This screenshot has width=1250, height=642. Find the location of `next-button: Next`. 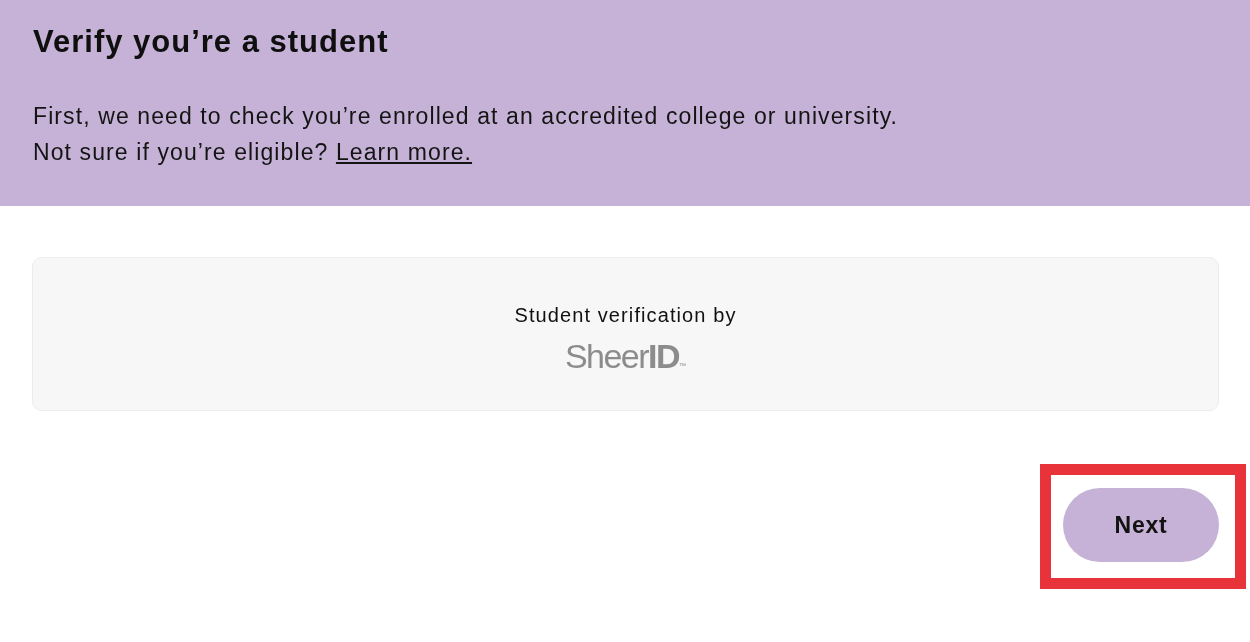

next-button: Next is located at coordinates (1141, 525).